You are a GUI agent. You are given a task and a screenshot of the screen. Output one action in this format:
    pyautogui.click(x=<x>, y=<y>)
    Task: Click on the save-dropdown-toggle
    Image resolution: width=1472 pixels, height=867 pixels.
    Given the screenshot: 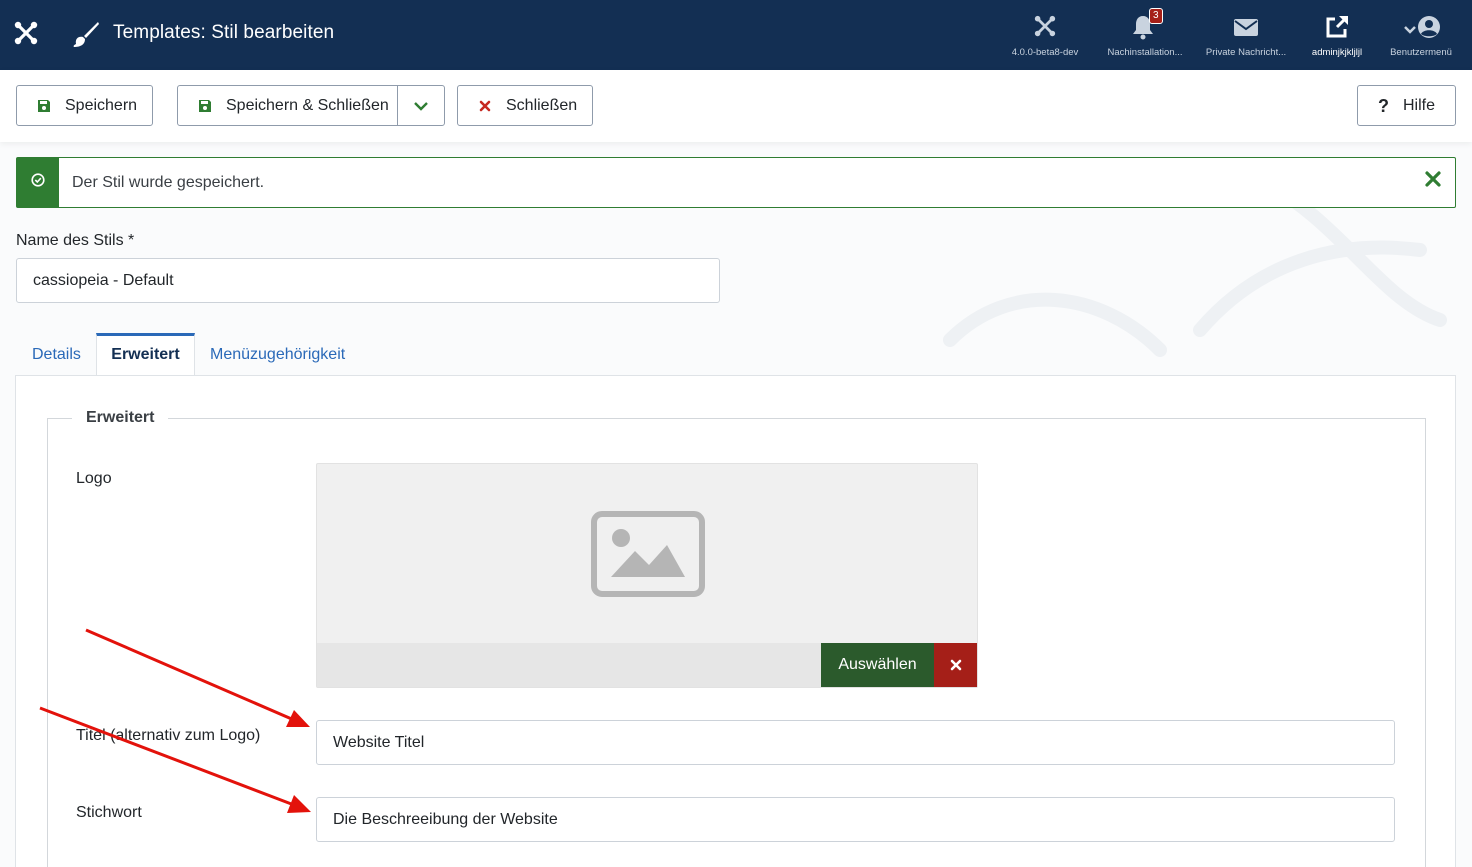 What is the action you would take?
    pyautogui.click(x=420, y=105)
    